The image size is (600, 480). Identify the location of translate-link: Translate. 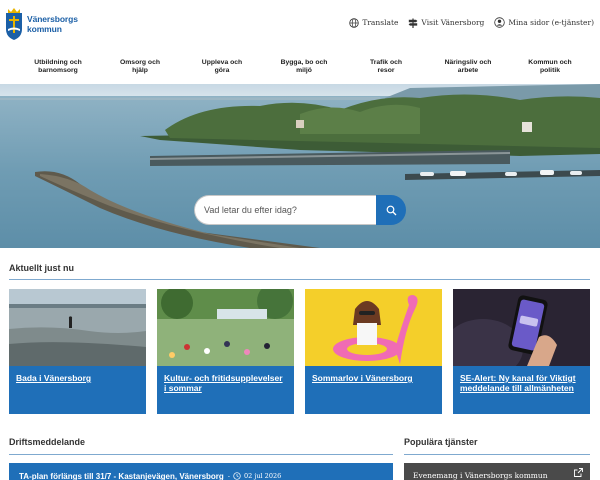
(374, 22).